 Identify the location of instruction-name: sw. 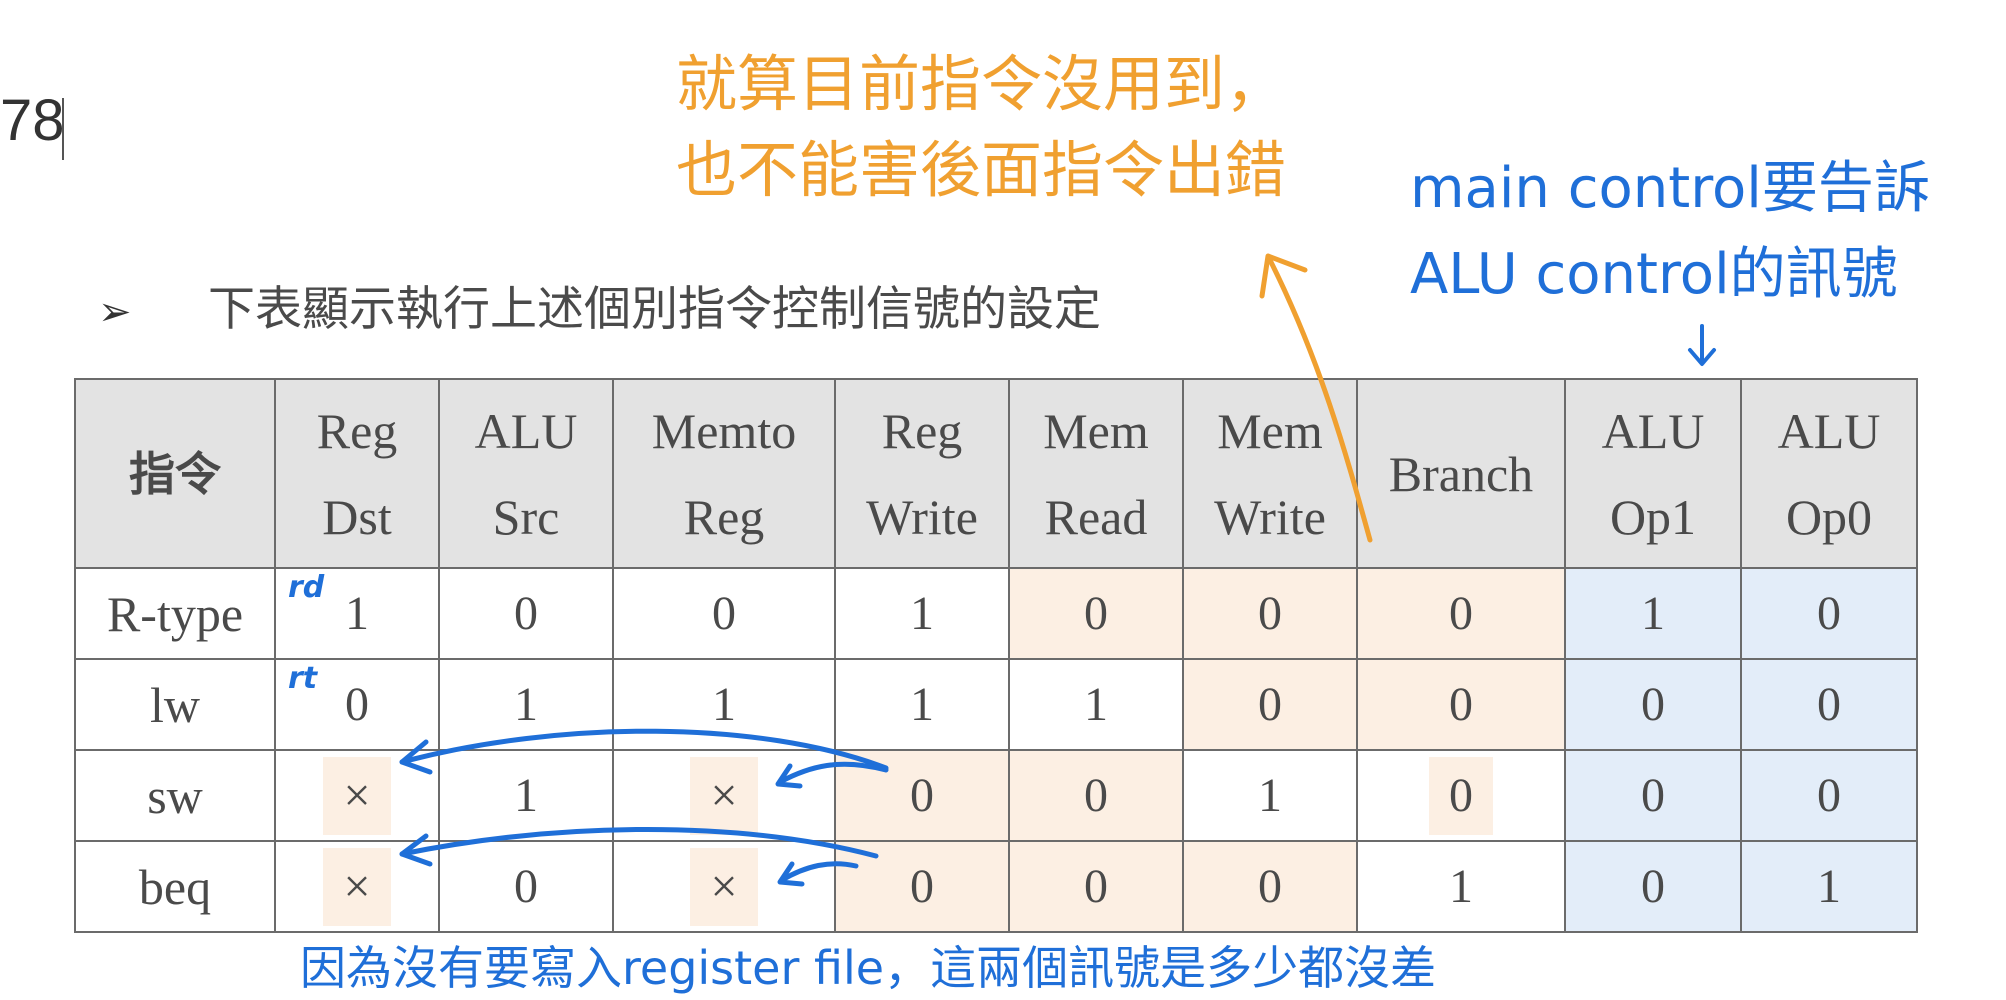
(175, 795).